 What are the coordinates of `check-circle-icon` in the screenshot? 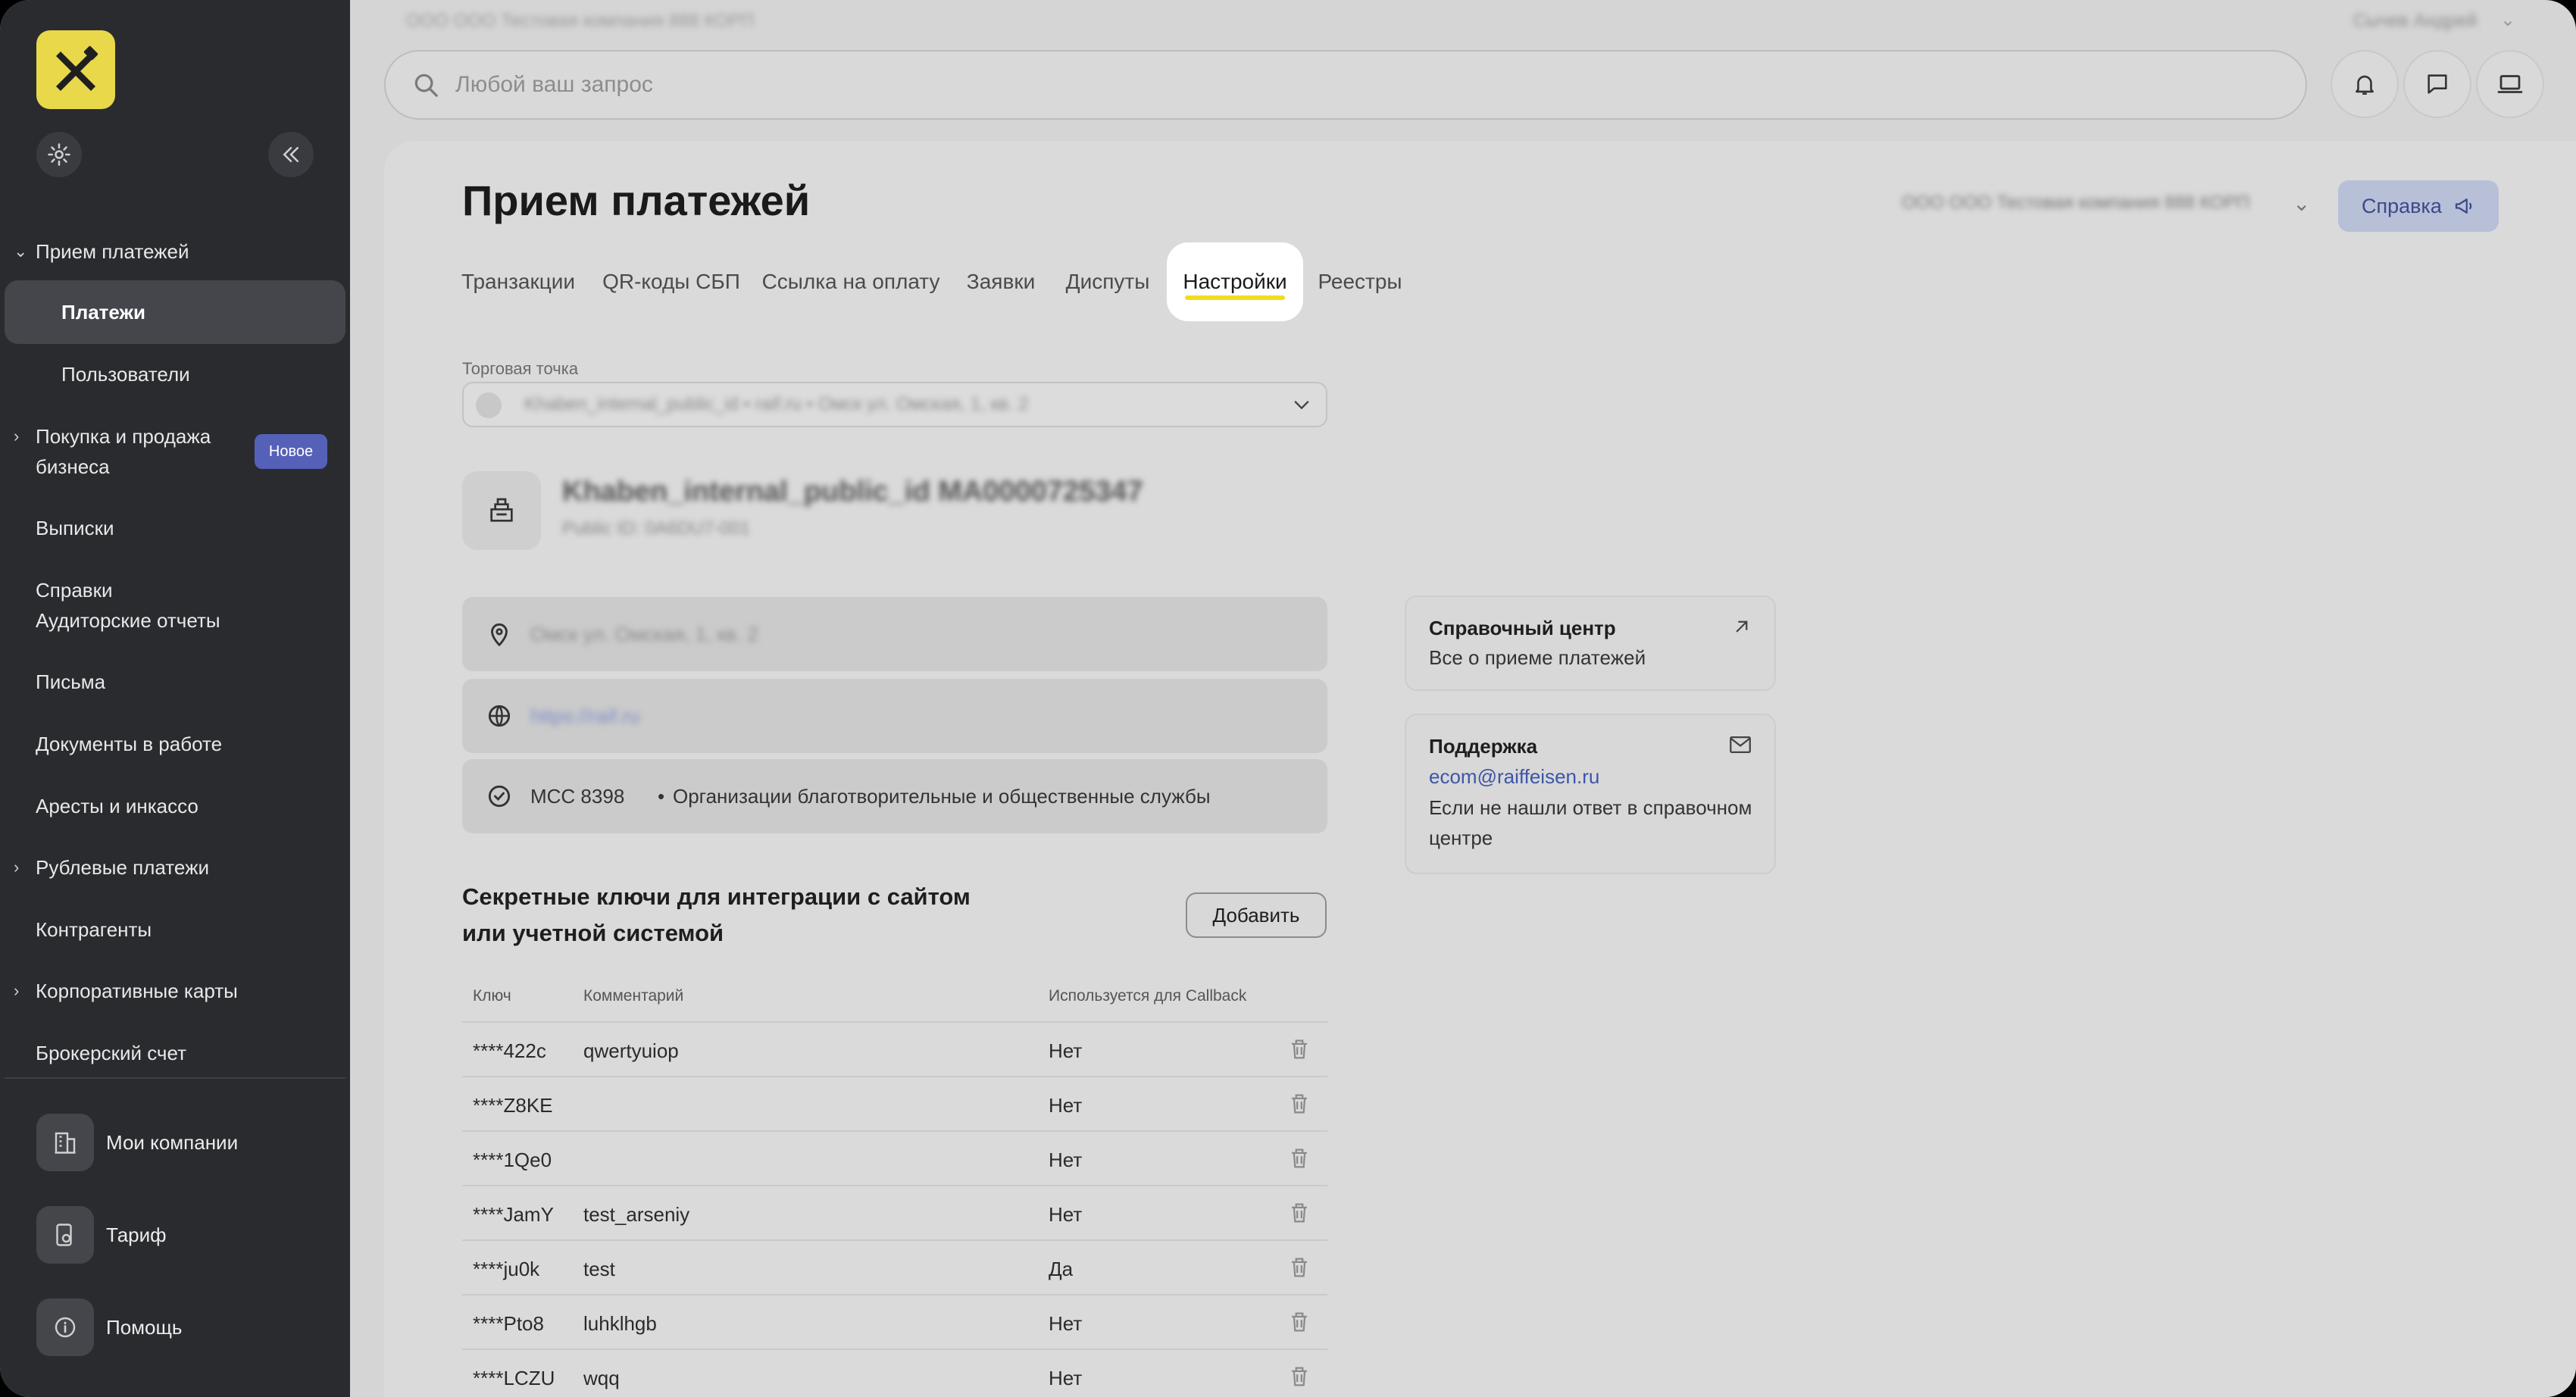 It's located at (500, 796).